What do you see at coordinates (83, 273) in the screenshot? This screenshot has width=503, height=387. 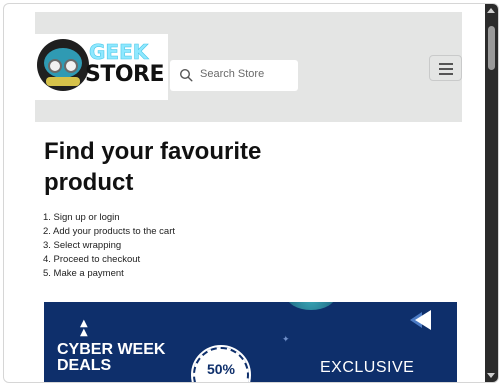 I see `step-item: 5. Make a payment` at bounding box center [83, 273].